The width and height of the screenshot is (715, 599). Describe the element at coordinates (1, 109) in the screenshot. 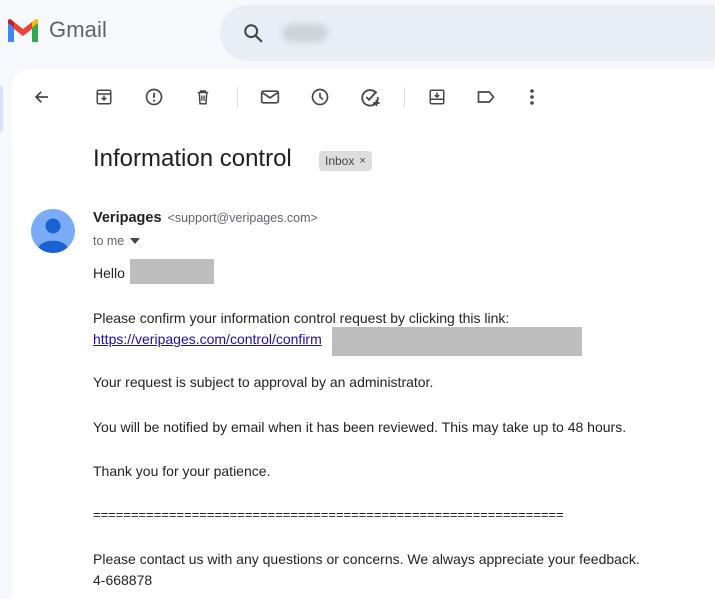

I see `side-nav-indicator` at that location.